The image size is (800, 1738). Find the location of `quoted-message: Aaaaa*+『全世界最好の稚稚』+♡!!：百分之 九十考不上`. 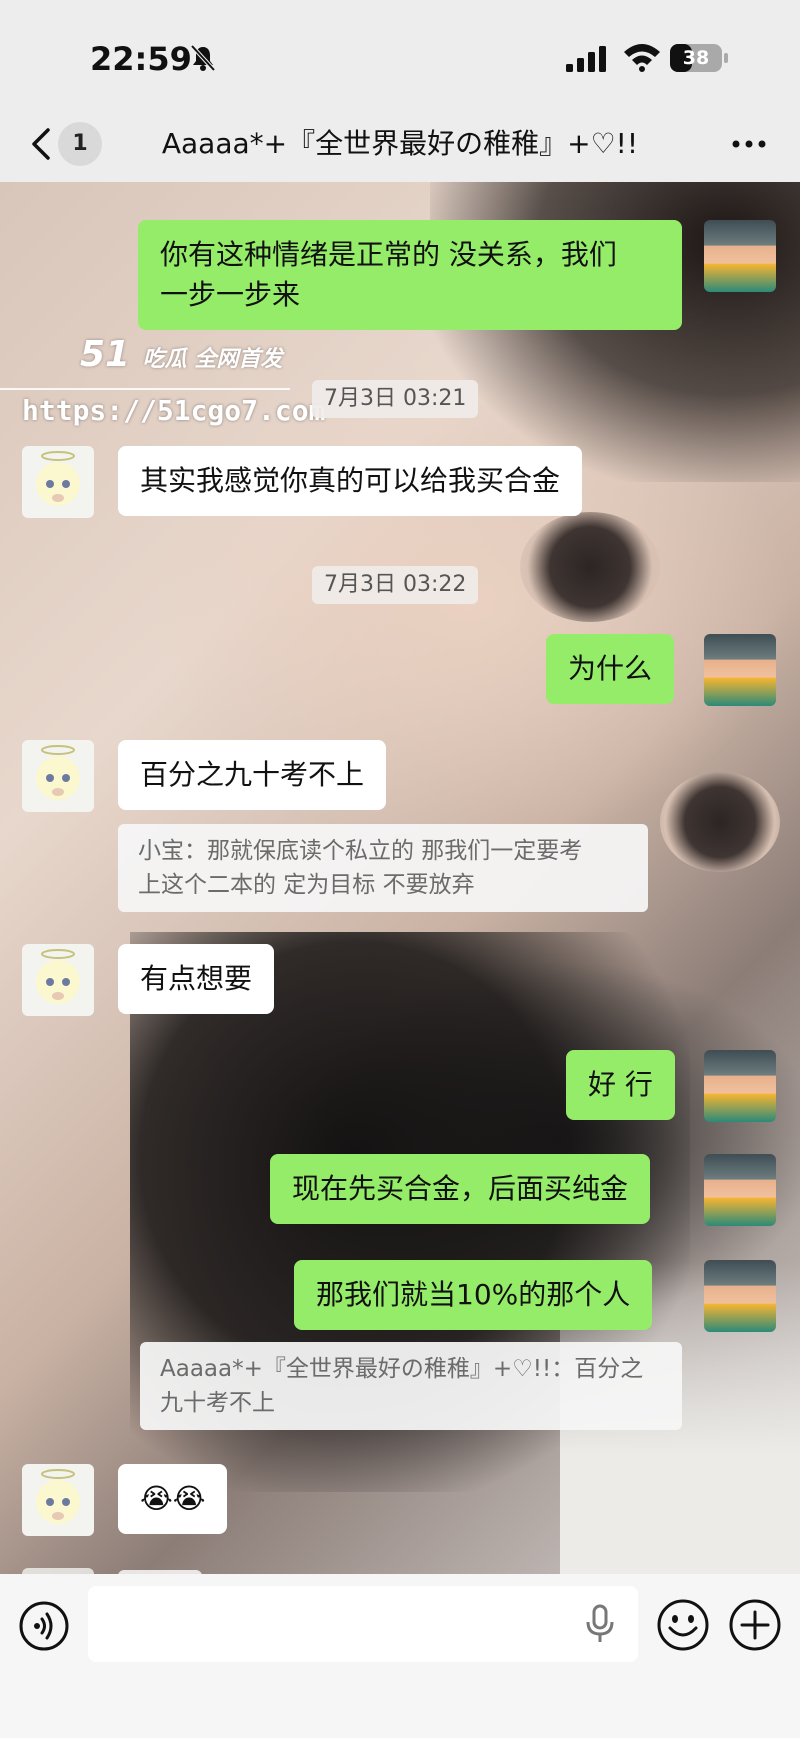

quoted-message: Aaaaa*+『全世界最好の稚稚』+♡!!：百分之 九十考不上 is located at coordinates (411, 1386).